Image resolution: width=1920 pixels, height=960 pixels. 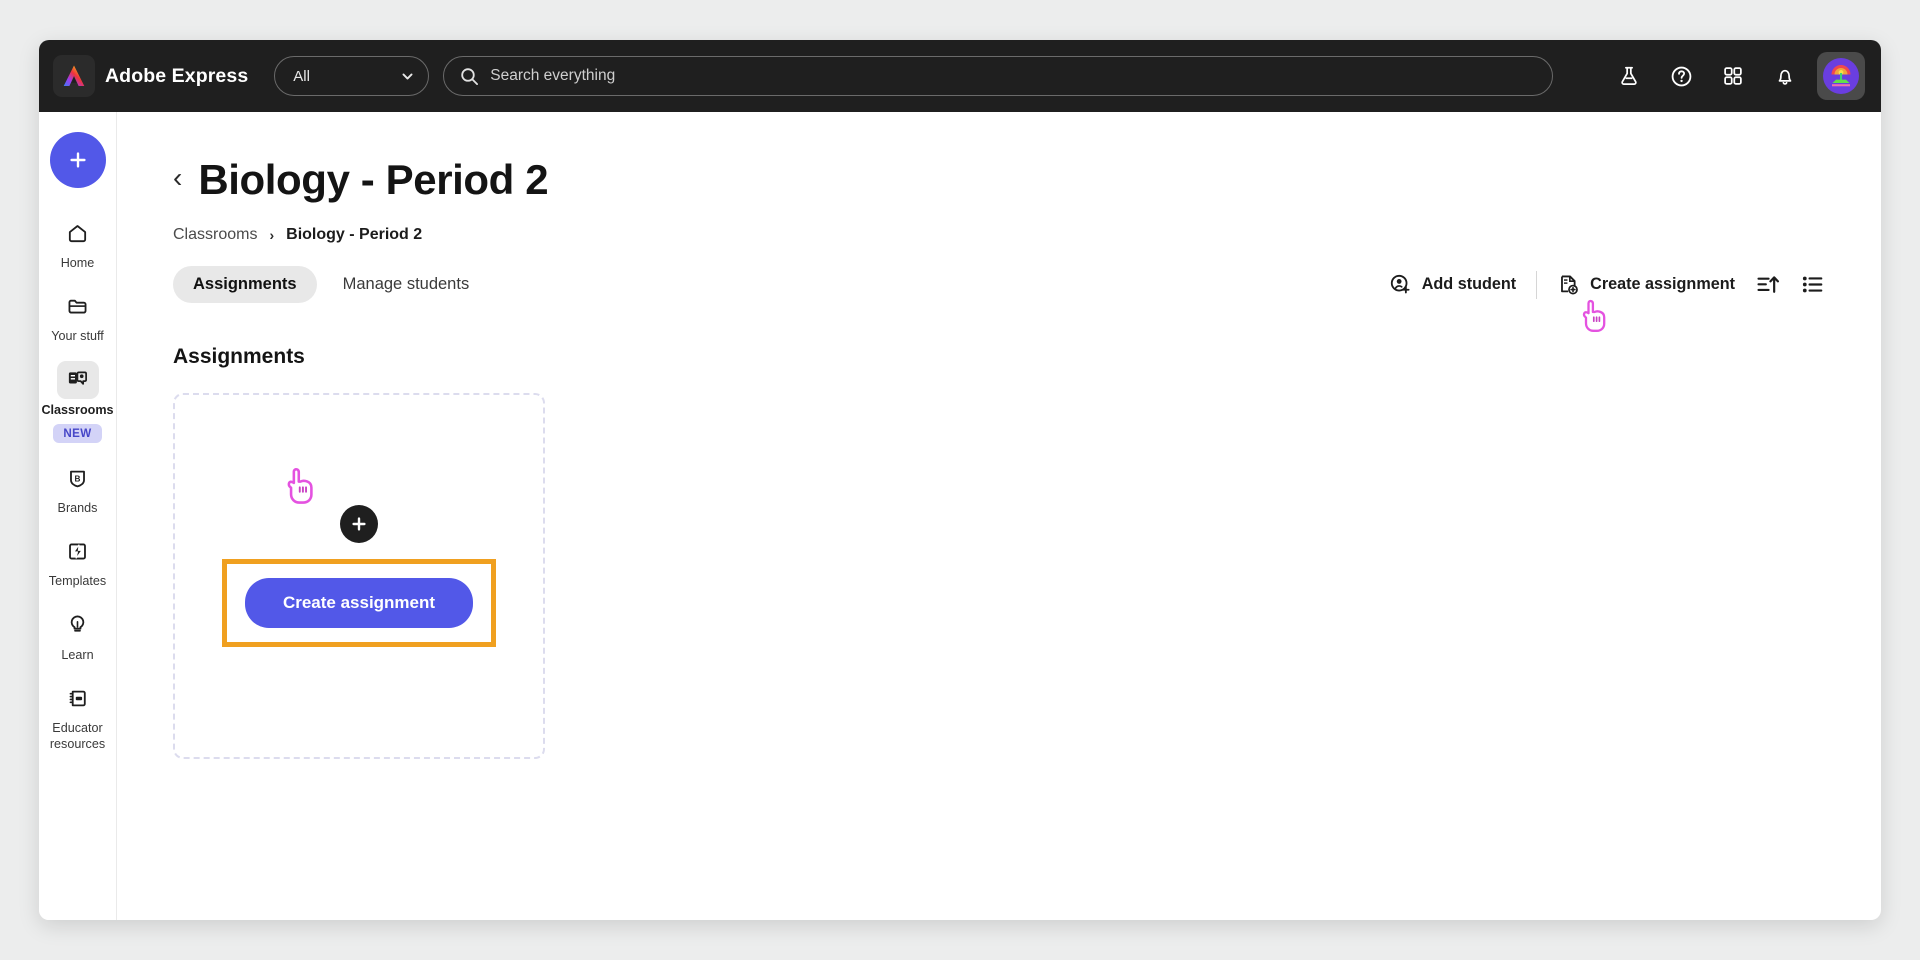 What do you see at coordinates (177, 180) in the screenshot?
I see `chevron-left-icon: ‹` at bounding box center [177, 180].